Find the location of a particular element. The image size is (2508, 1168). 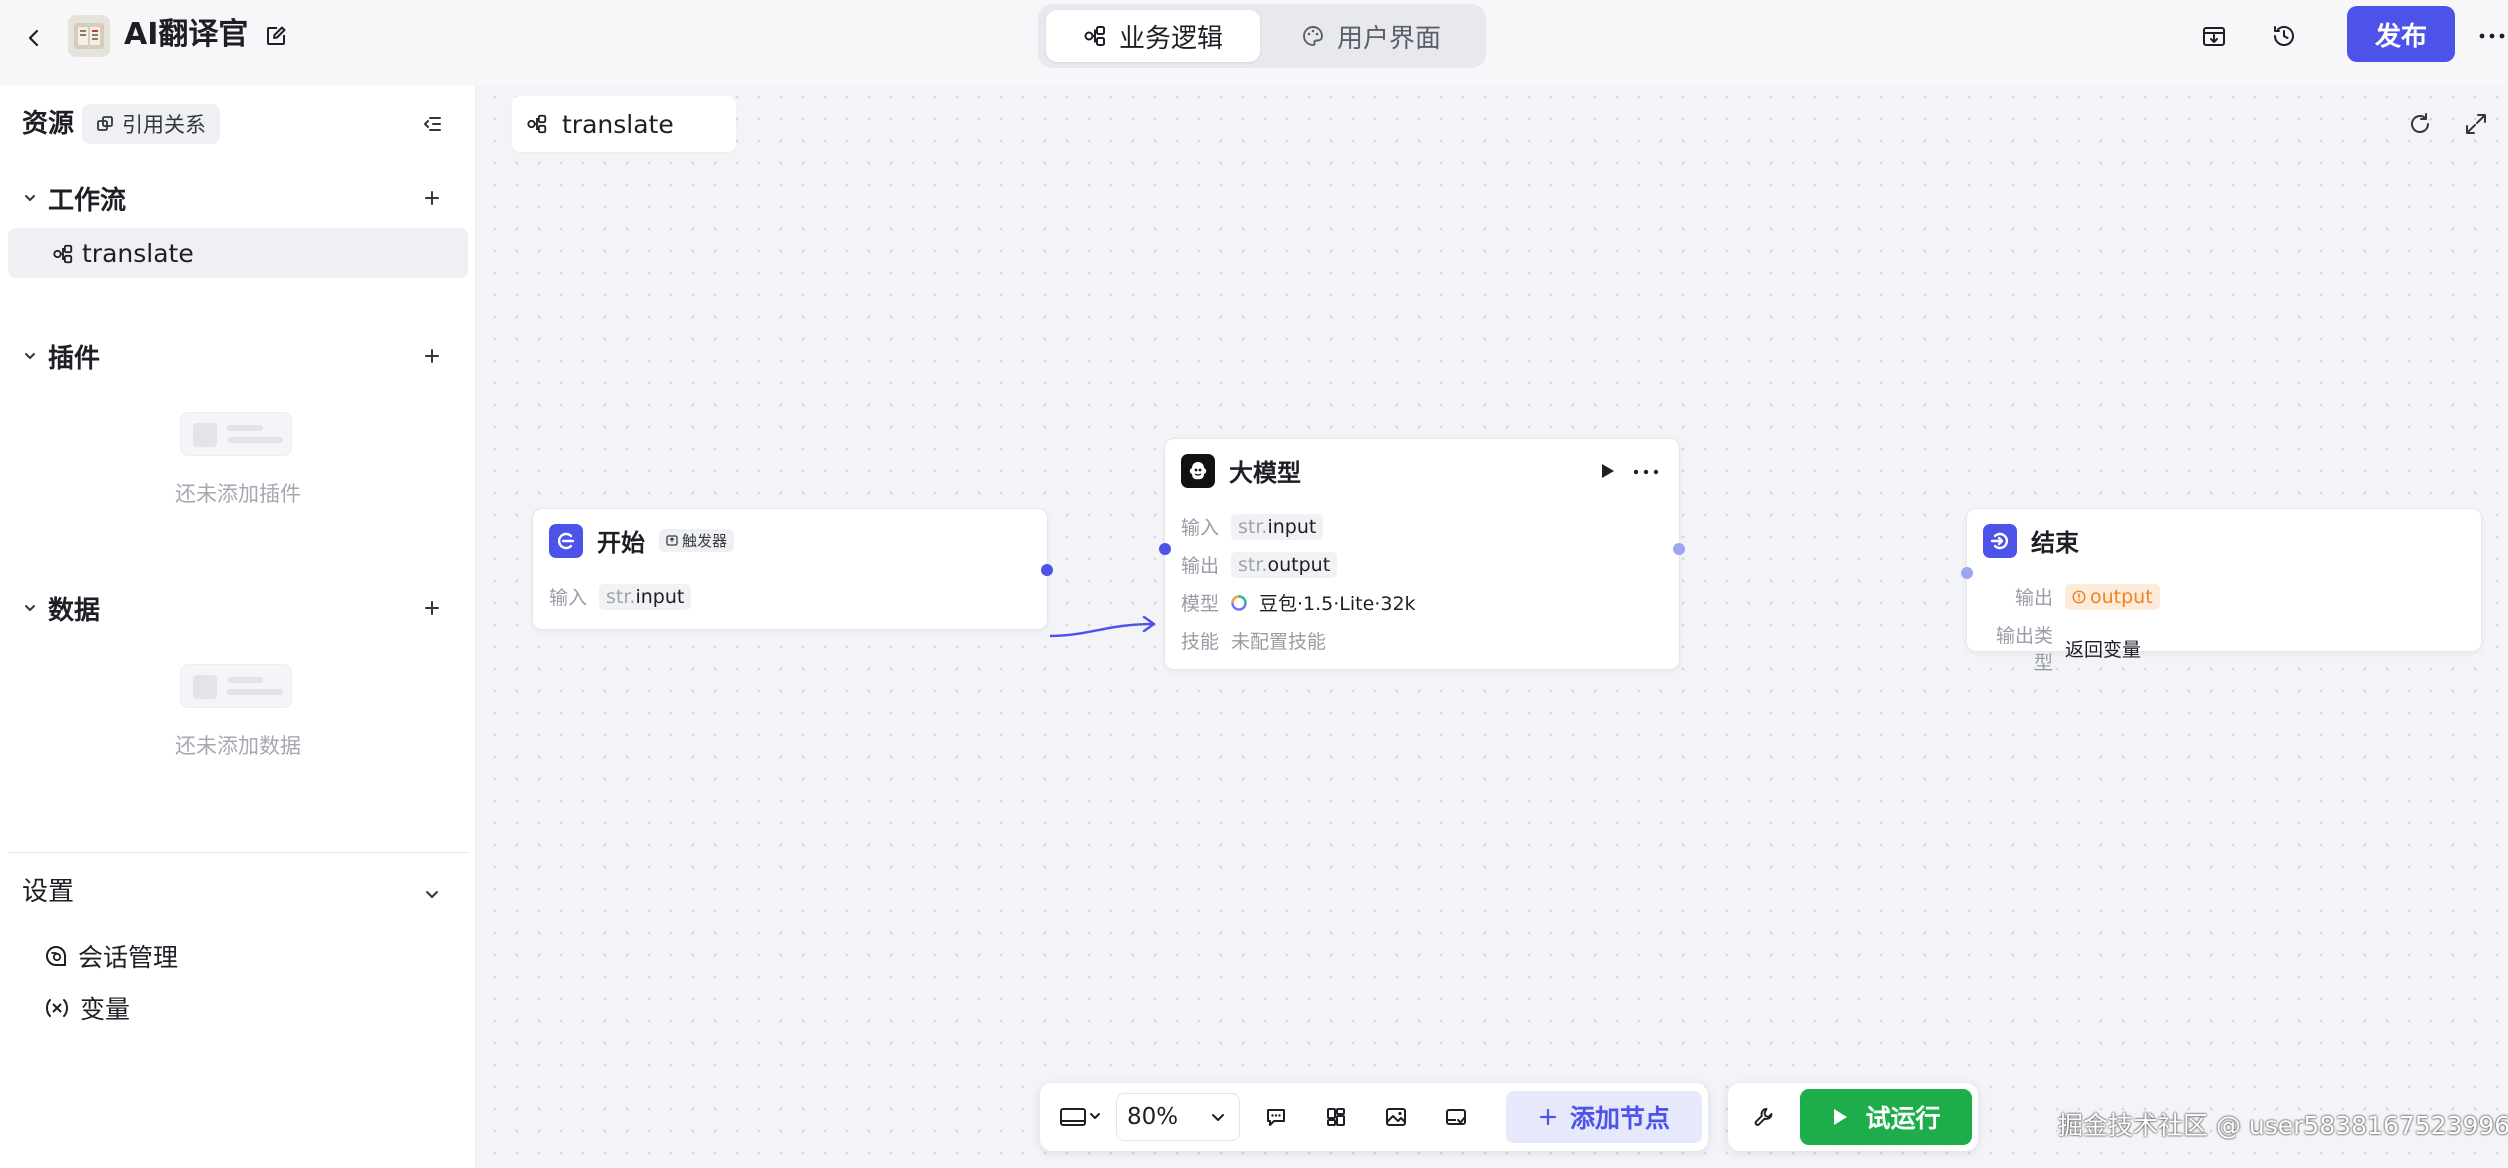

image-icon is located at coordinates (1396, 1117).